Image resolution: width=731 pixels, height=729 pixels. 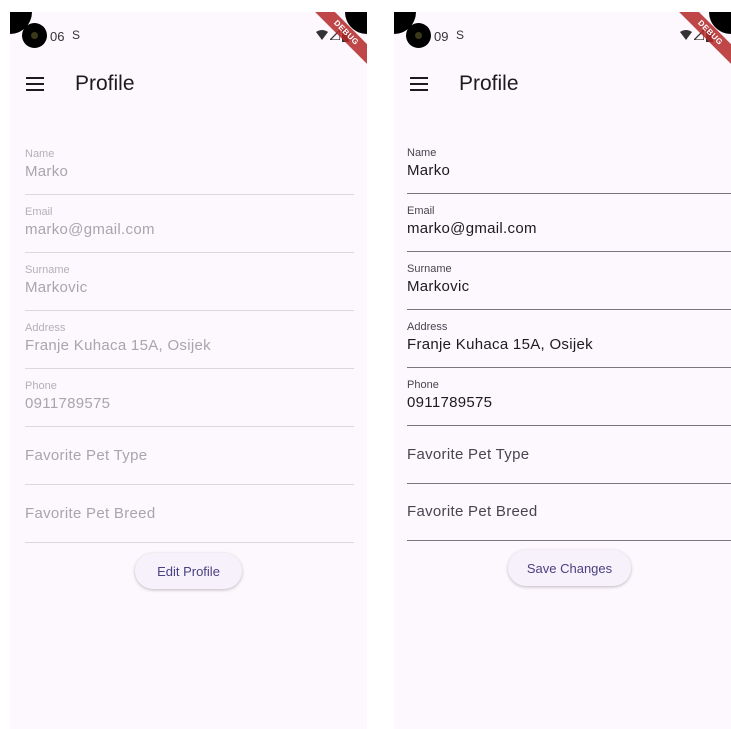 What do you see at coordinates (449, 402) in the screenshot?
I see `phone-input: 0911789575` at bounding box center [449, 402].